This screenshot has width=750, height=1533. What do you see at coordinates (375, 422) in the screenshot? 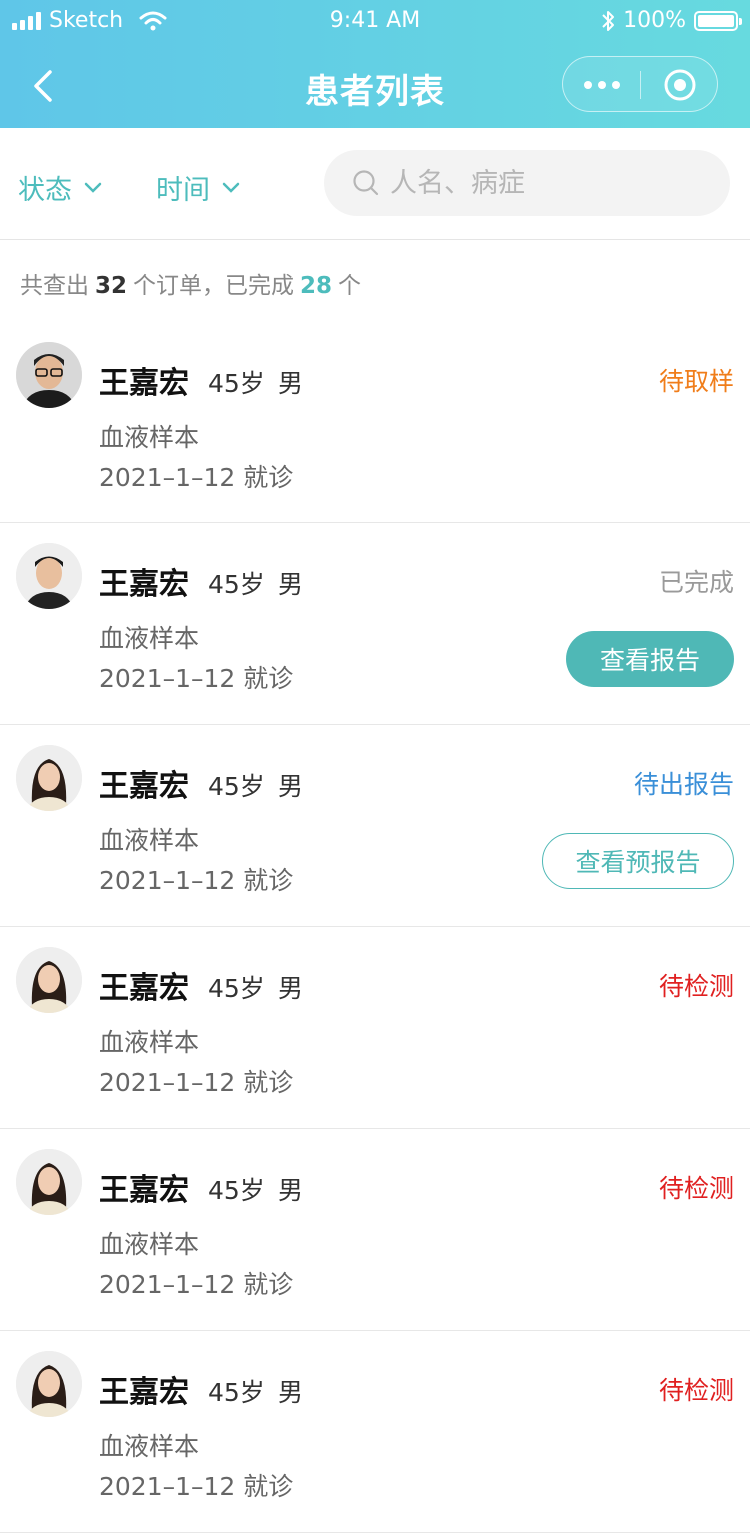
I see `patient-card: 王嘉宏 45岁男血液样本 2021–1–12 就诊 待取样` at bounding box center [375, 422].